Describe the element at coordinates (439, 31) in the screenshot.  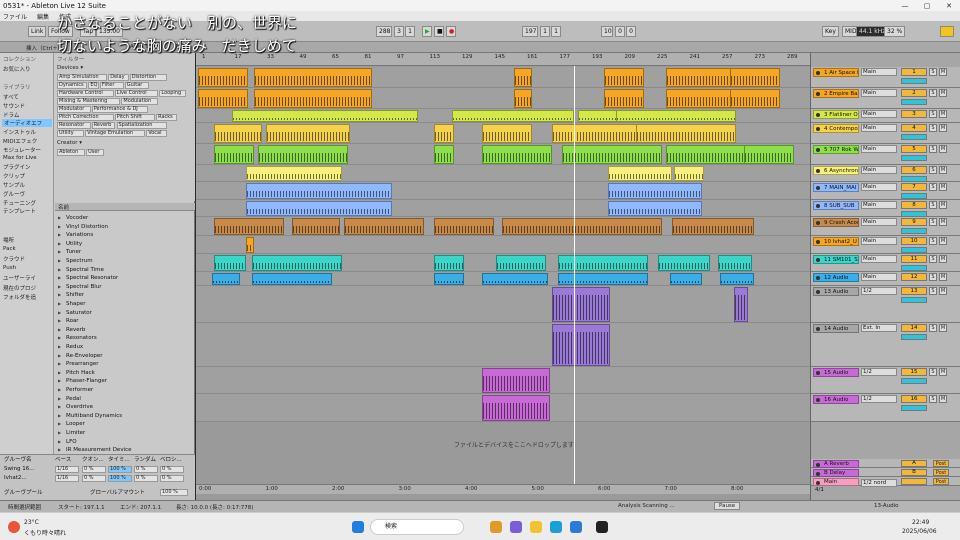
I see `stop-icon: ■` at that location.